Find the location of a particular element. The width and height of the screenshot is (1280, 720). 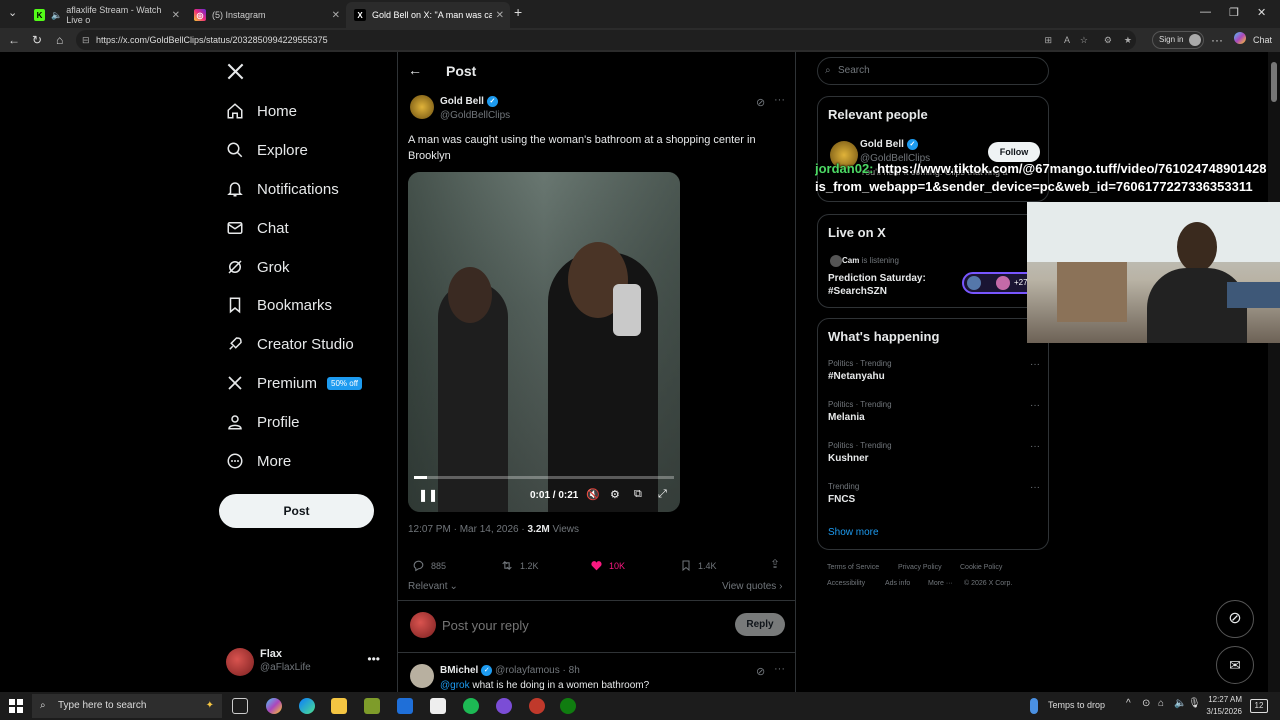

share-icon: ⇪ is located at coordinates (775, 564).